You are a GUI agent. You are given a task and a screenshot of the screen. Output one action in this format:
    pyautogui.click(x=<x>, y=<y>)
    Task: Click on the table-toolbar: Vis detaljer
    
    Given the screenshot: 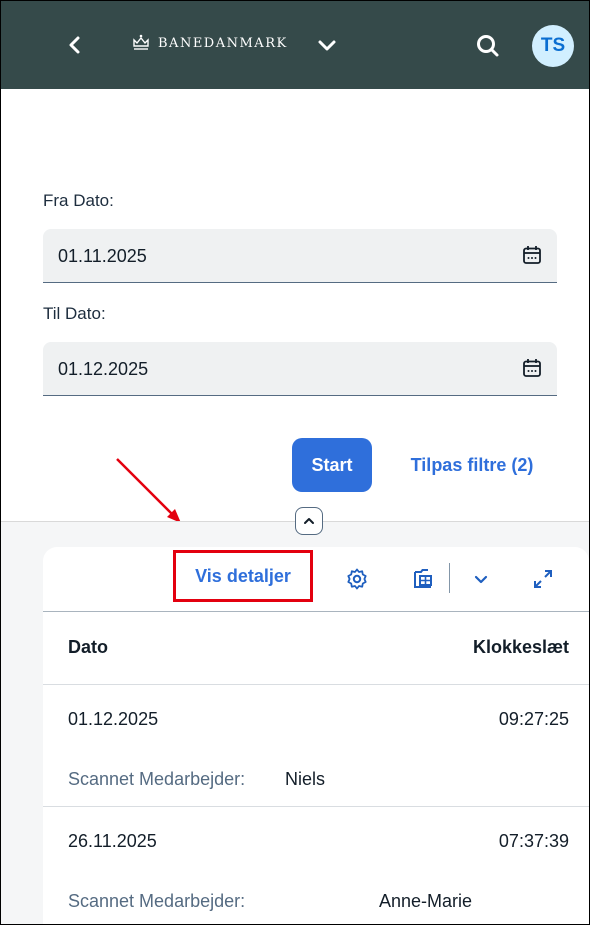 What is the action you would take?
    pyautogui.click(x=316, y=579)
    